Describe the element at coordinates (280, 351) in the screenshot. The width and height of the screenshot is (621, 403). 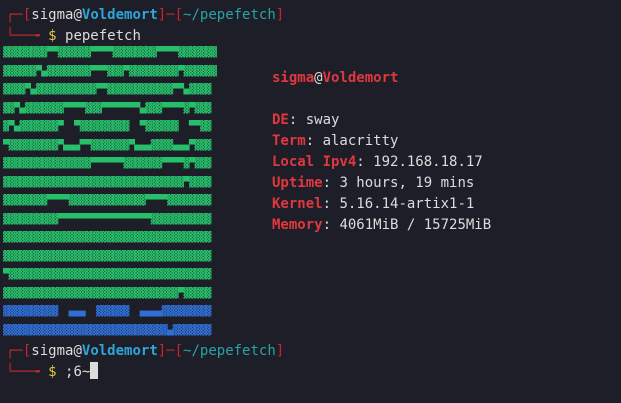
I see `prompt2-bracket-close: ]` at that location.